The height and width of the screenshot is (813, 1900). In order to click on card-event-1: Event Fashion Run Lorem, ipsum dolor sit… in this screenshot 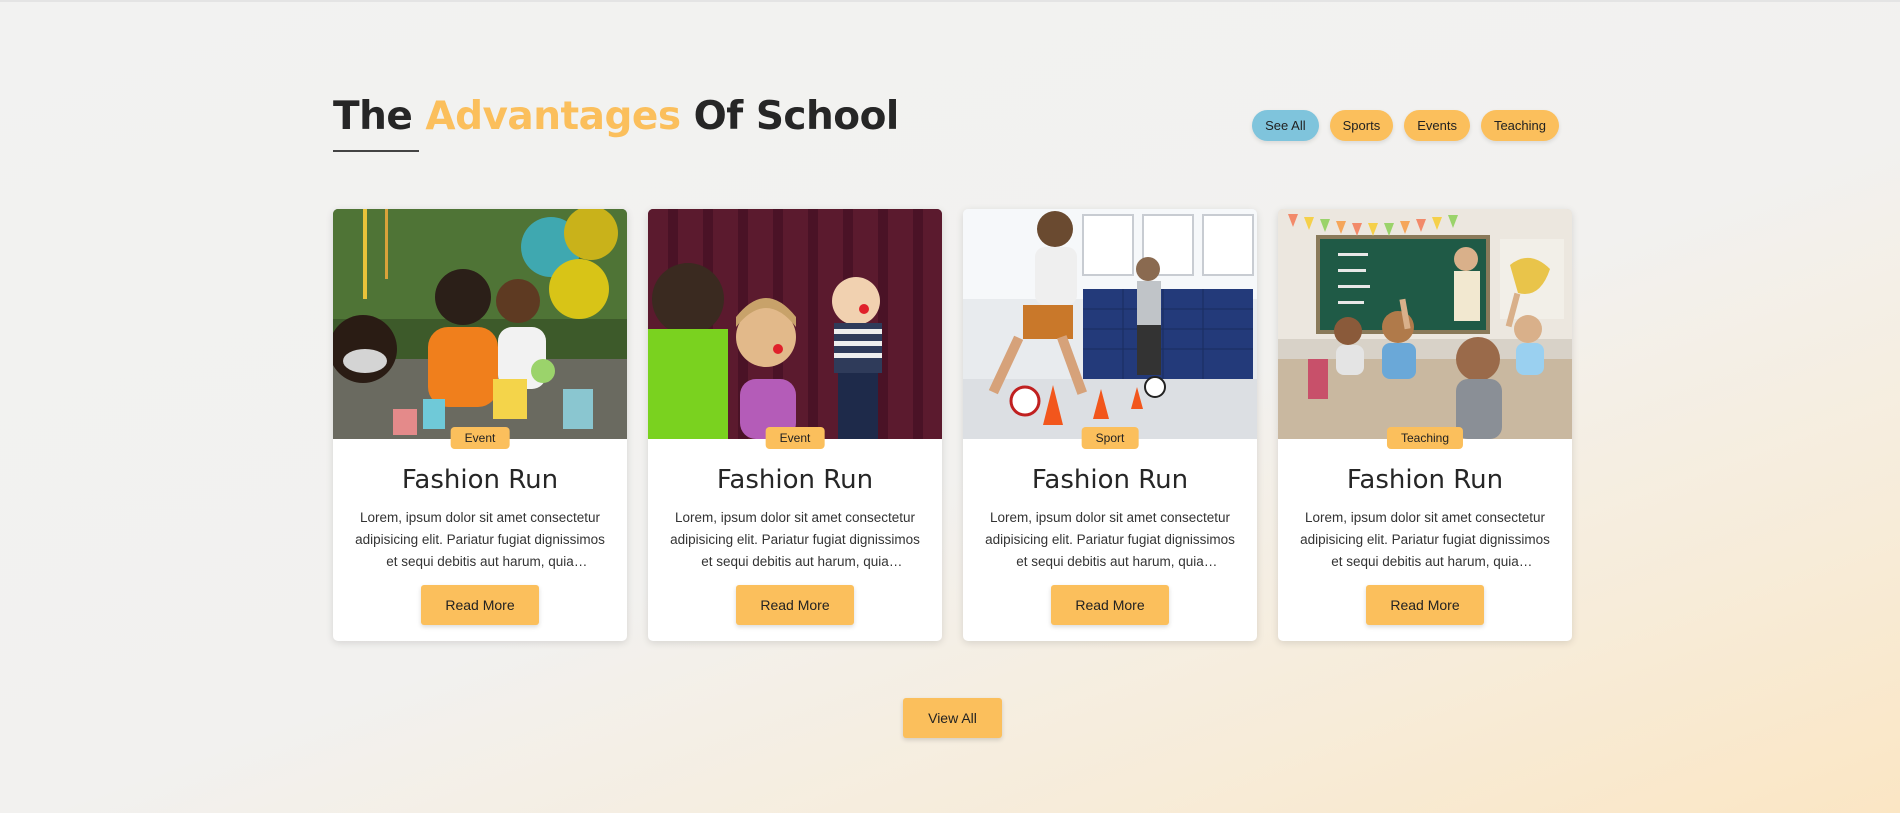, I will do `click(480, 425)`.